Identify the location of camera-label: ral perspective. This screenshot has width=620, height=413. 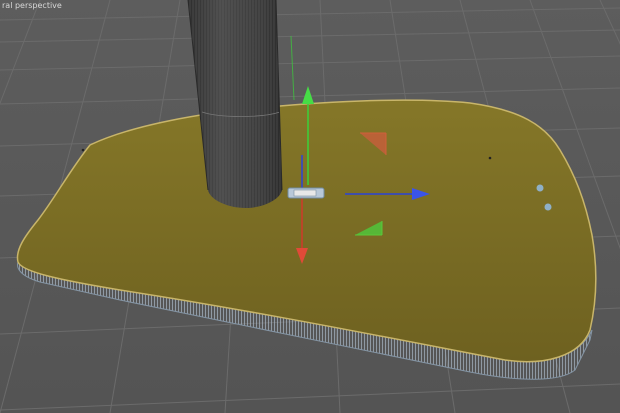
(32, 5).